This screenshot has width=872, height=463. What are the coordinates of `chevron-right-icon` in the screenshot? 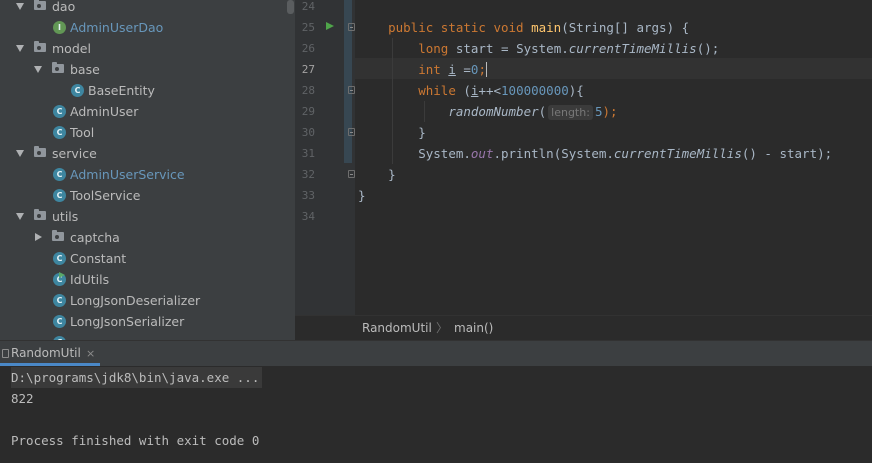 It's located at (38, 237).